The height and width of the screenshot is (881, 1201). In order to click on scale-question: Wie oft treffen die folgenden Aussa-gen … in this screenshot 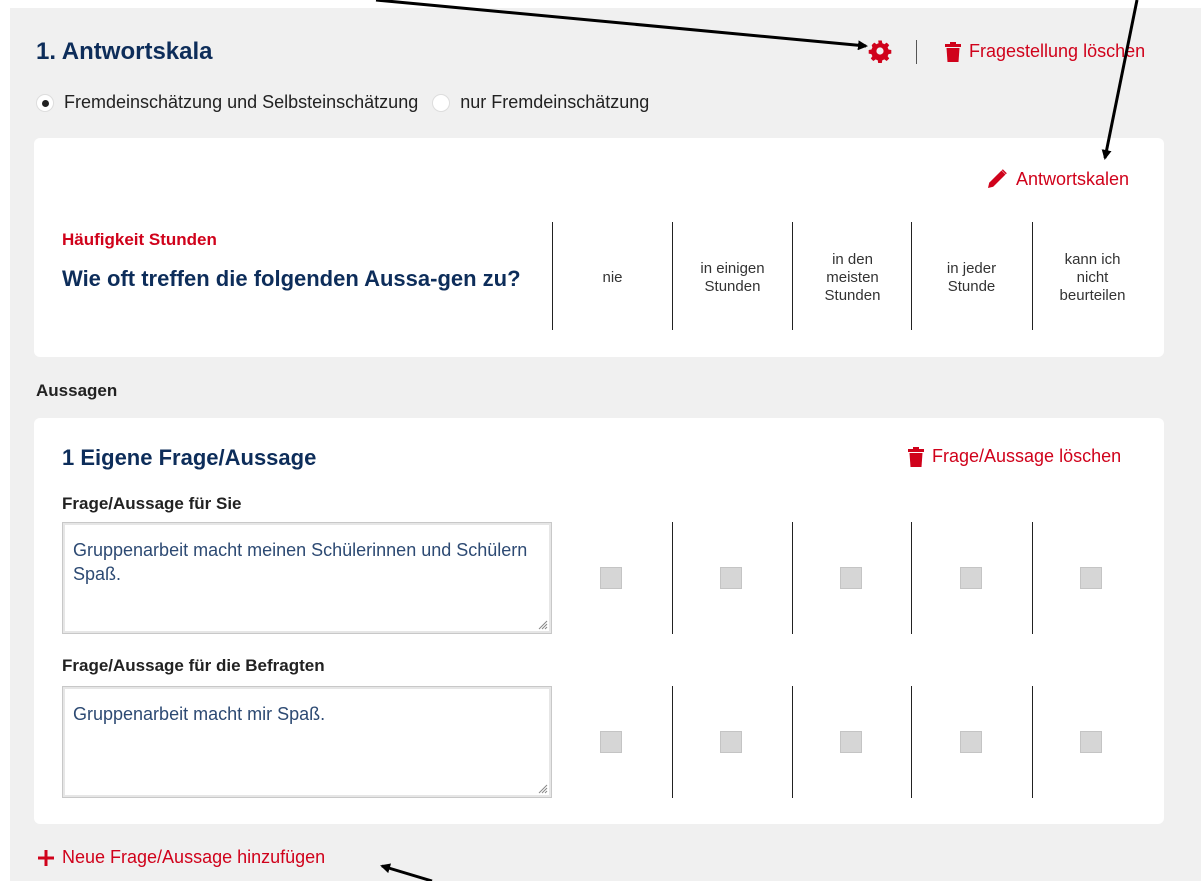, I will do `click(291, 278)`.